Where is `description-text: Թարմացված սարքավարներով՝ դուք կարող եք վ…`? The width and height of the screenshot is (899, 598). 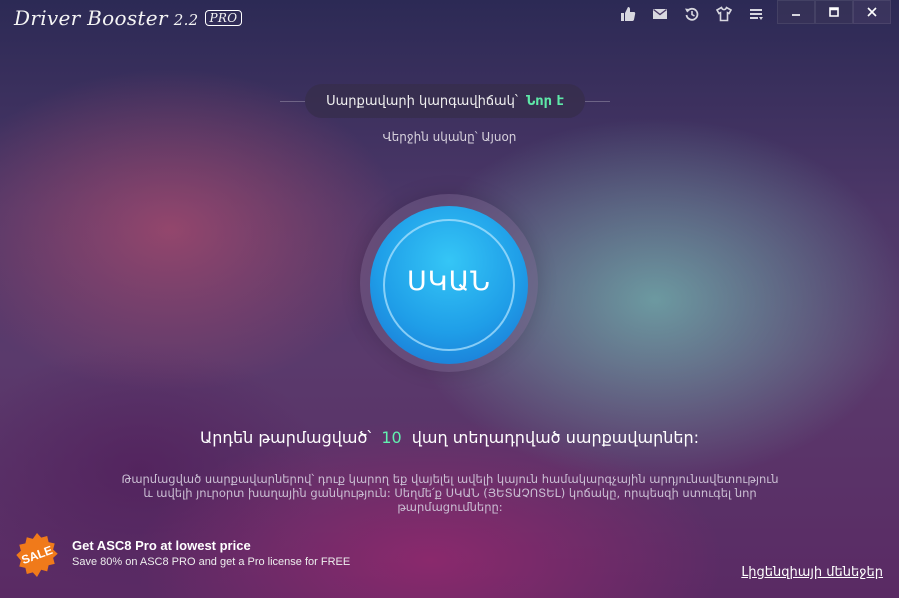 description-text: Թարմացված սարքավարներով՝ դուք կարող եք վ… is located at coordinates (450, 493).